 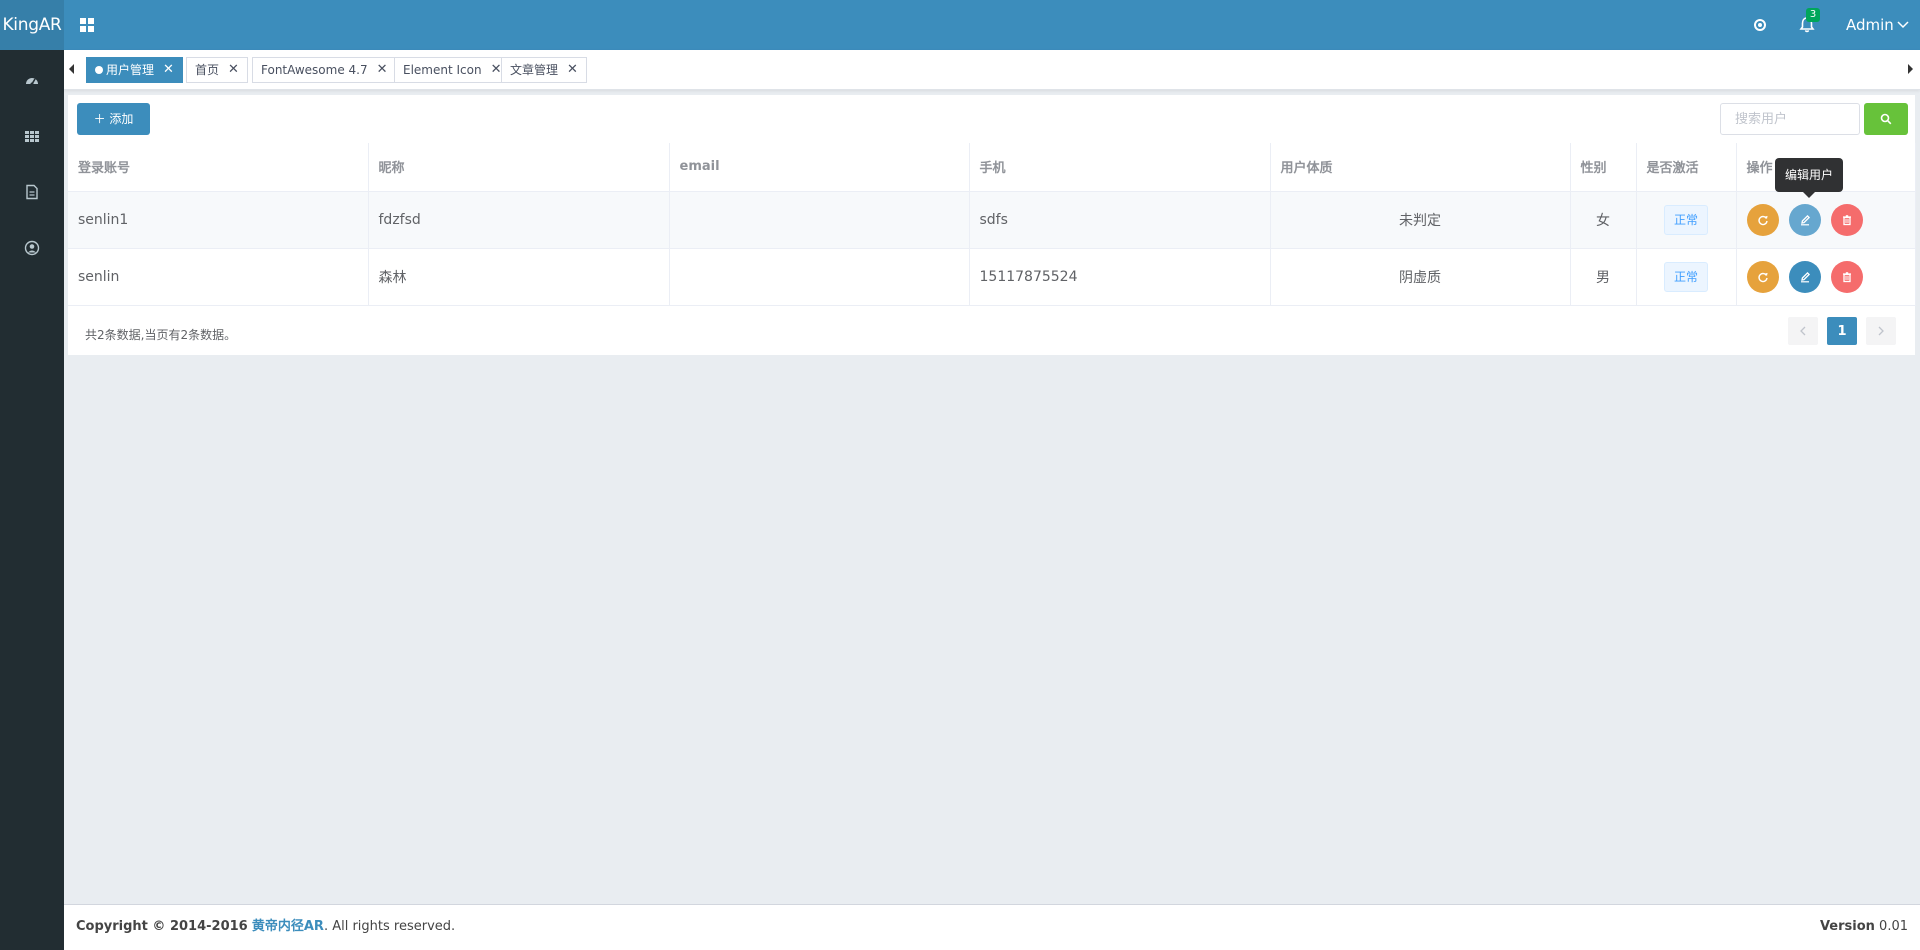 I want to click on user-circle-icon, so click(x=32, y=248).